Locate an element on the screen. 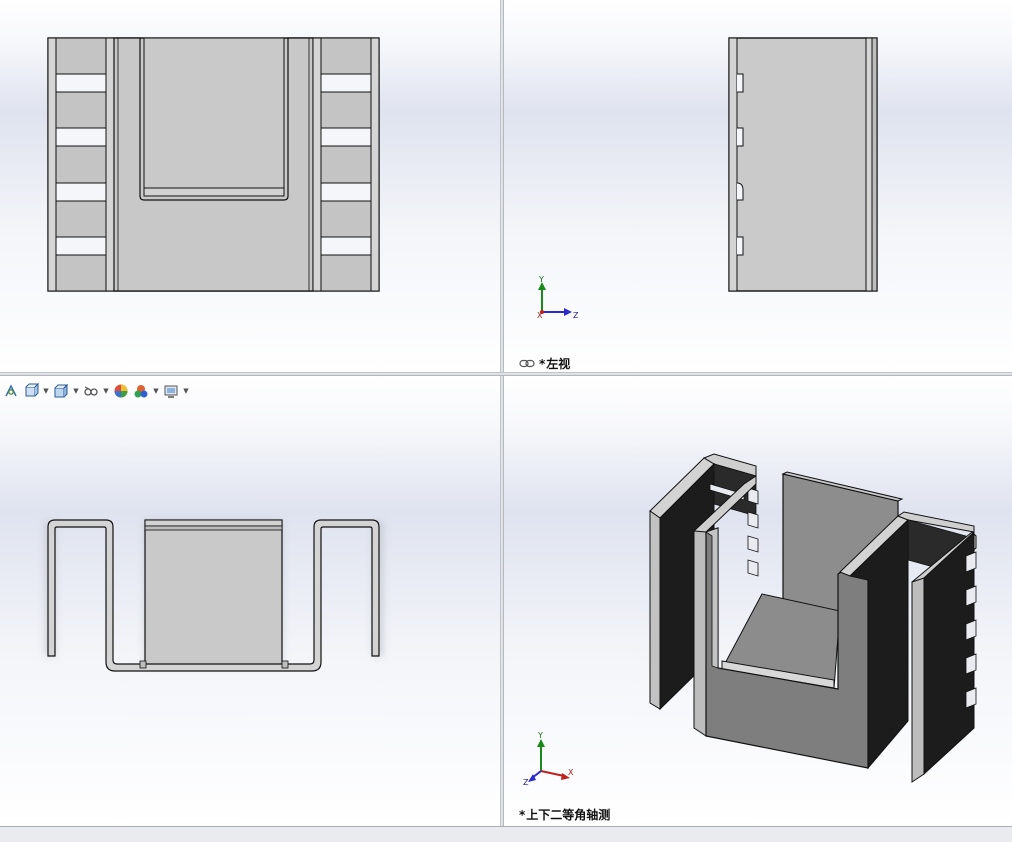  hide-show-icon is located at coordinates (91, 391).